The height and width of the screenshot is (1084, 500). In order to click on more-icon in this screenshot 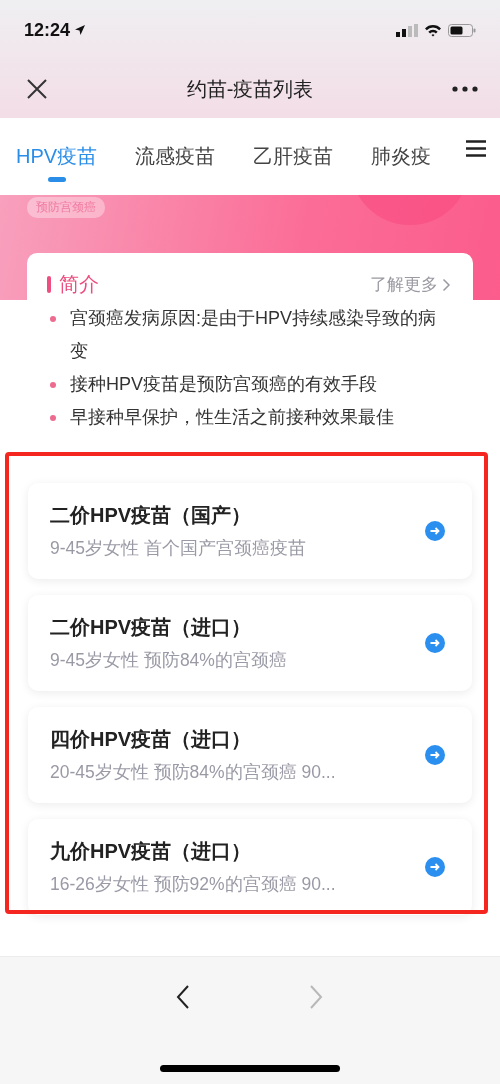, I will do `click(465, 89)`.